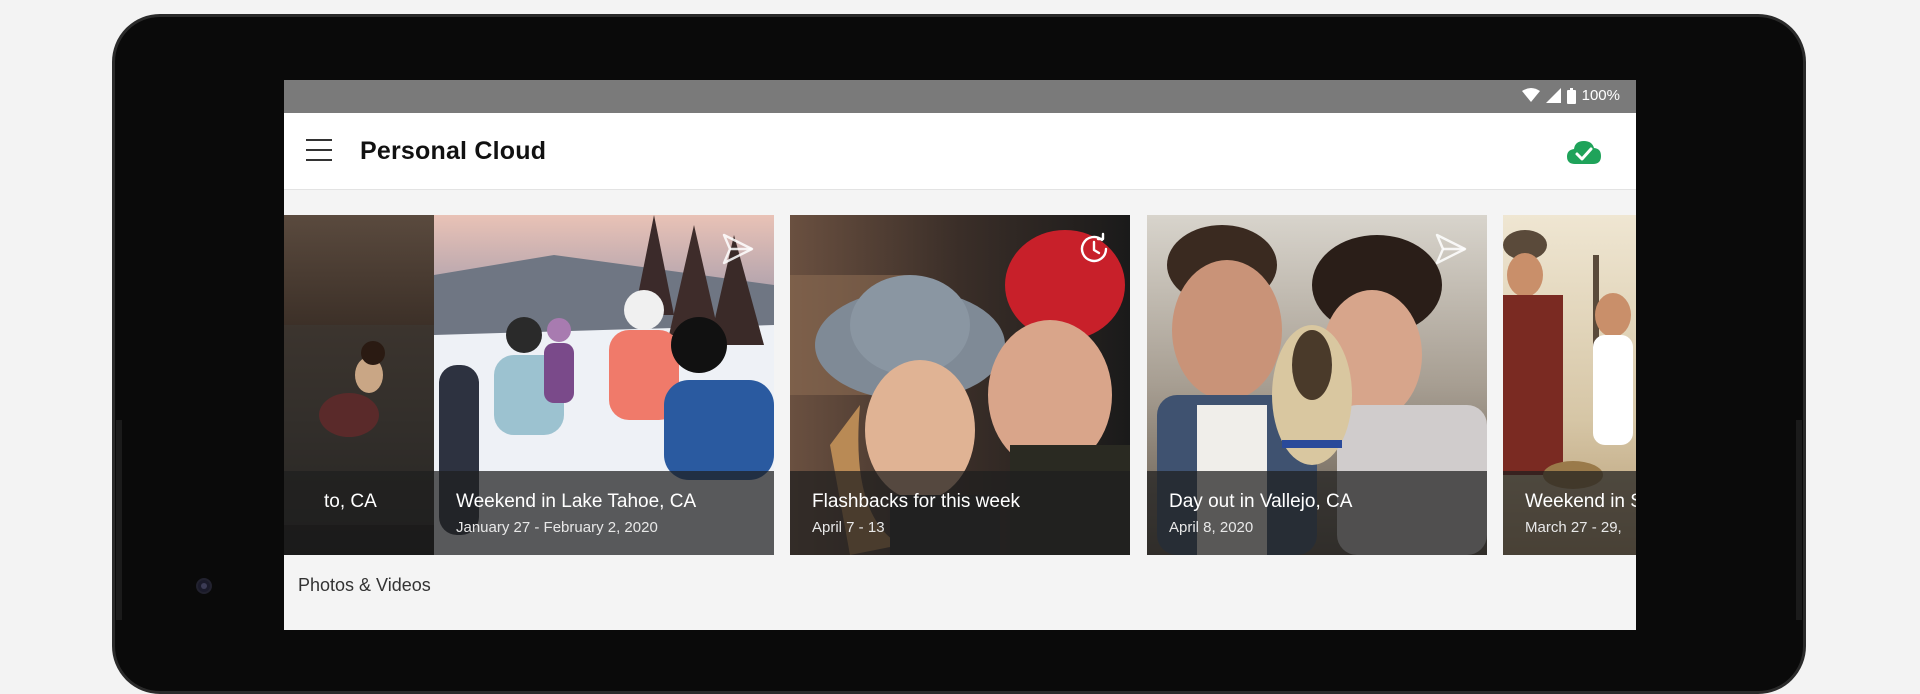  Describe the element at coordinates (916, 501) in the screenshot. I see `story-title: Flashbacks for this week` at that location.